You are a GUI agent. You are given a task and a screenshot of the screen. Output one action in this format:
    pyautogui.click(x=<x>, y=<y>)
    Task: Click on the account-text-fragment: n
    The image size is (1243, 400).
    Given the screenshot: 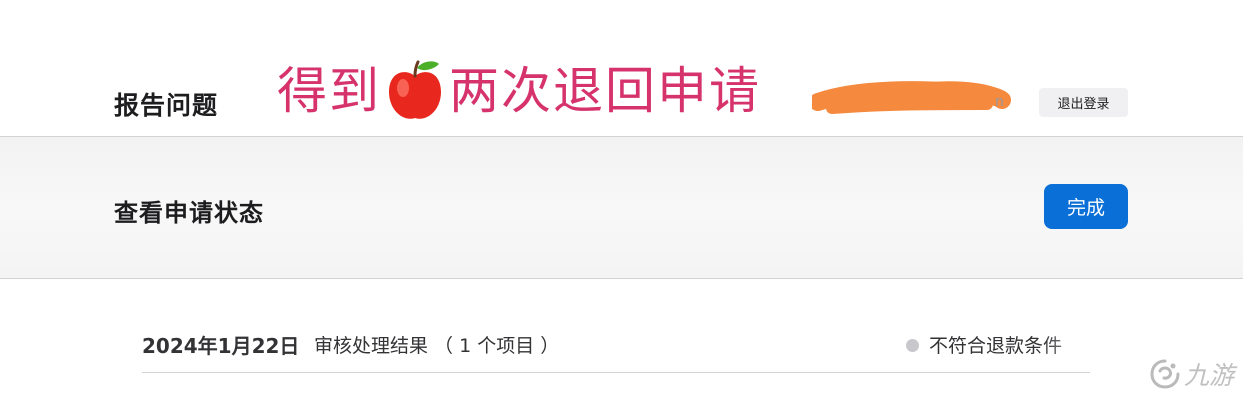 What is the action you would take?
    pyautogui.click(x=999, y=102)
    